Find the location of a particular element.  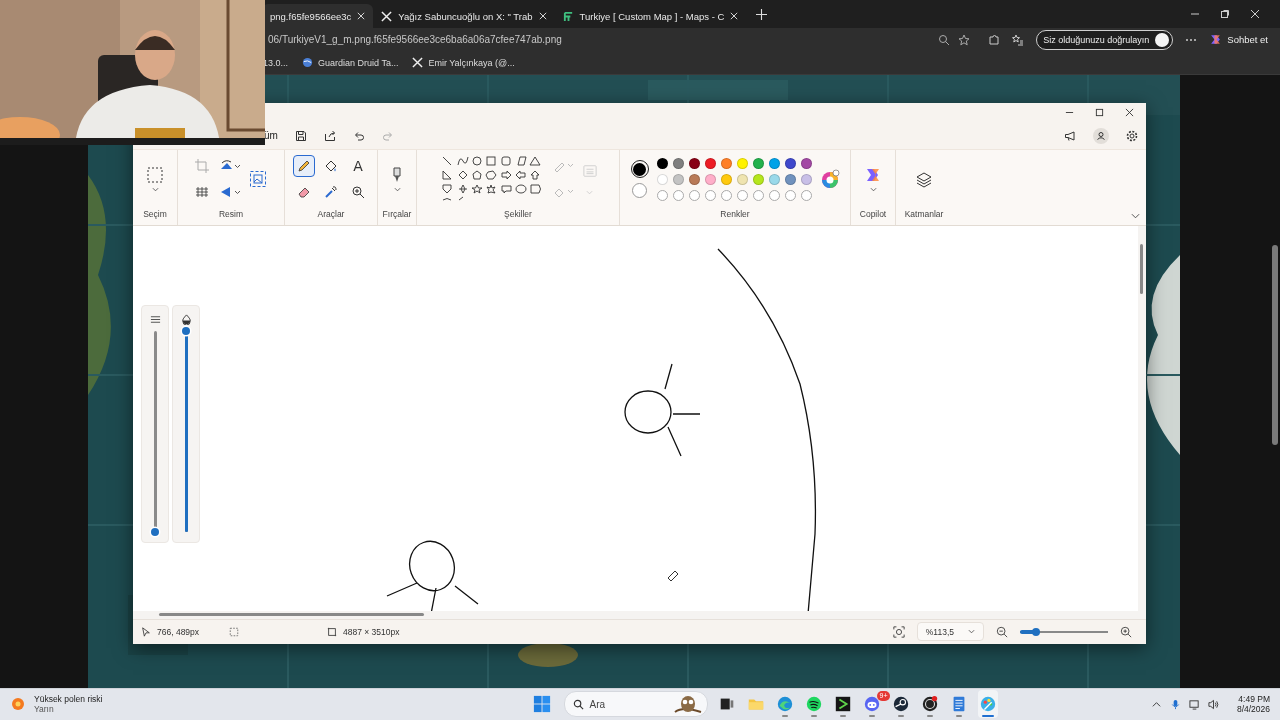

layers-icon is located at coordinates (924, 179).